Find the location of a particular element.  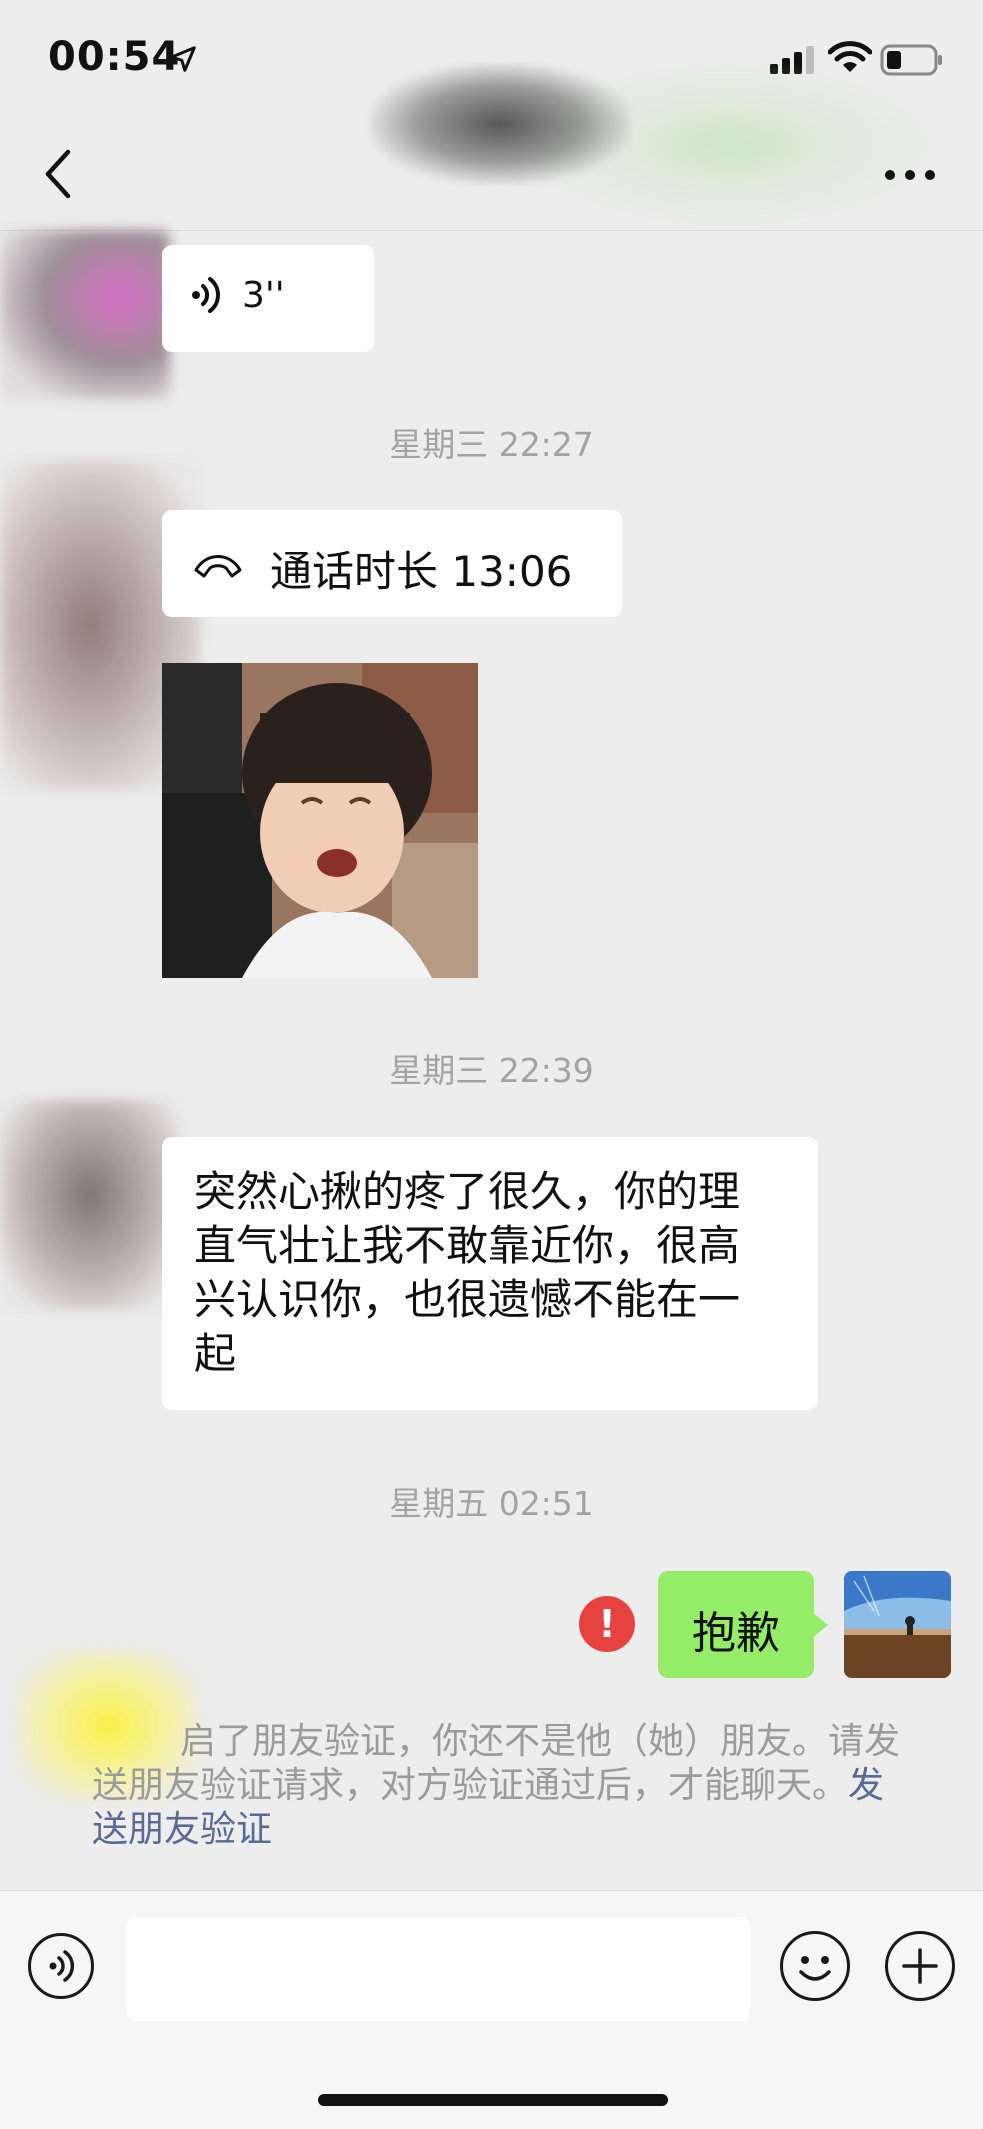

incoming-message-bubble: 突然心揪的疼了很久，你的理直气壮让我不敢靠近你，很高兴认识你，也很遗憾不能在一起 is located at coordinates (490, 1273).